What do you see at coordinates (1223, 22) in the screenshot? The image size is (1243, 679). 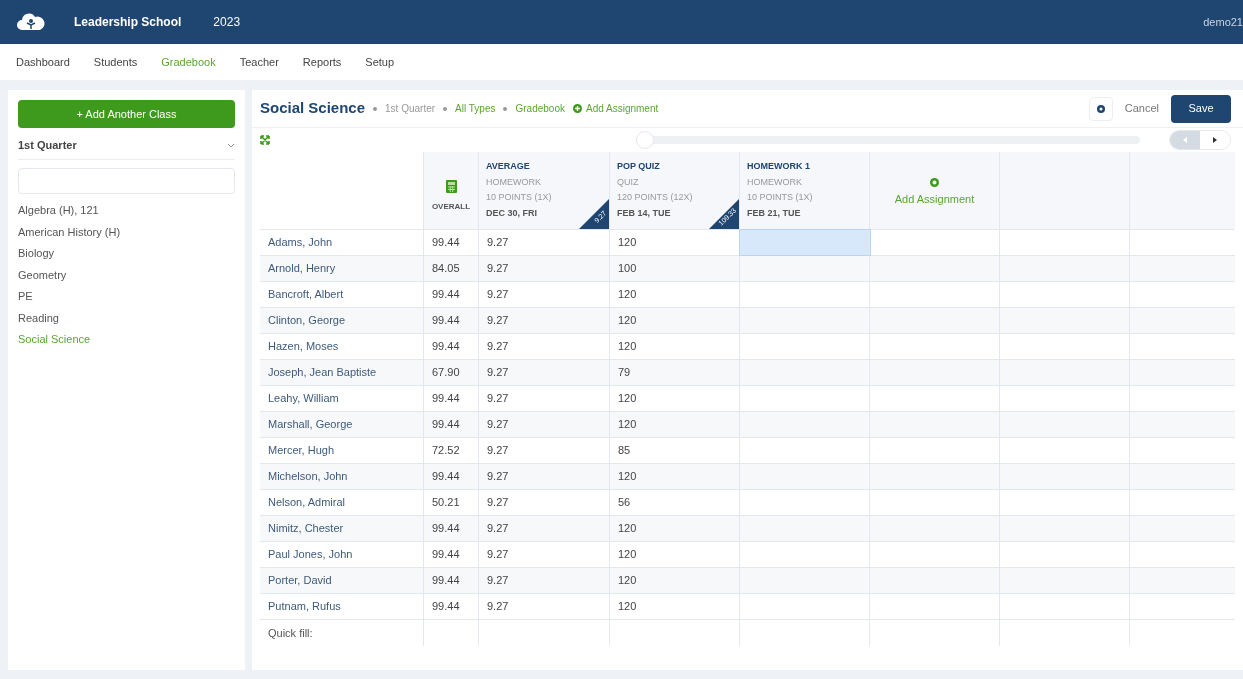 I see `user-name: demo21` at bounding box center [1223, 22].